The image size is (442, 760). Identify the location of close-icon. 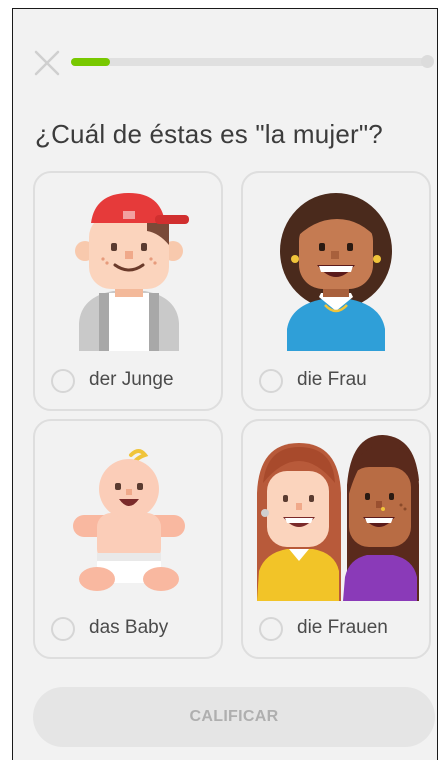
(47, 63).